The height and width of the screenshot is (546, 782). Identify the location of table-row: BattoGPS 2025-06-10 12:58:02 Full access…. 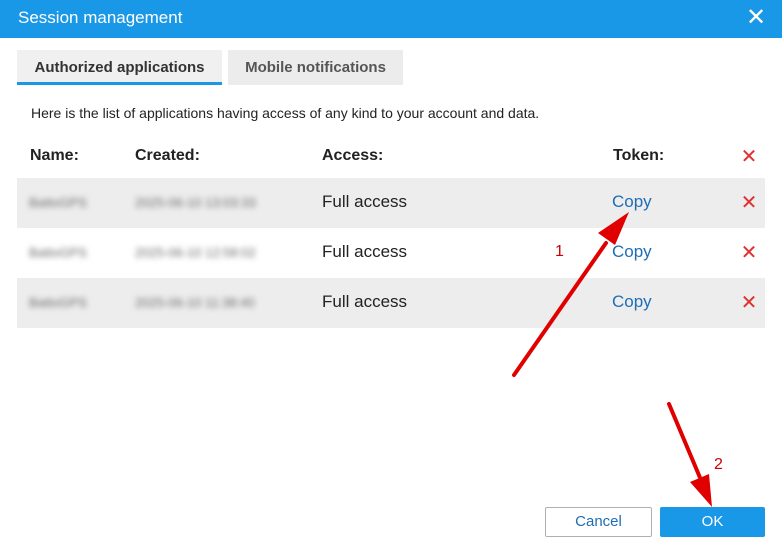
(391, 253).